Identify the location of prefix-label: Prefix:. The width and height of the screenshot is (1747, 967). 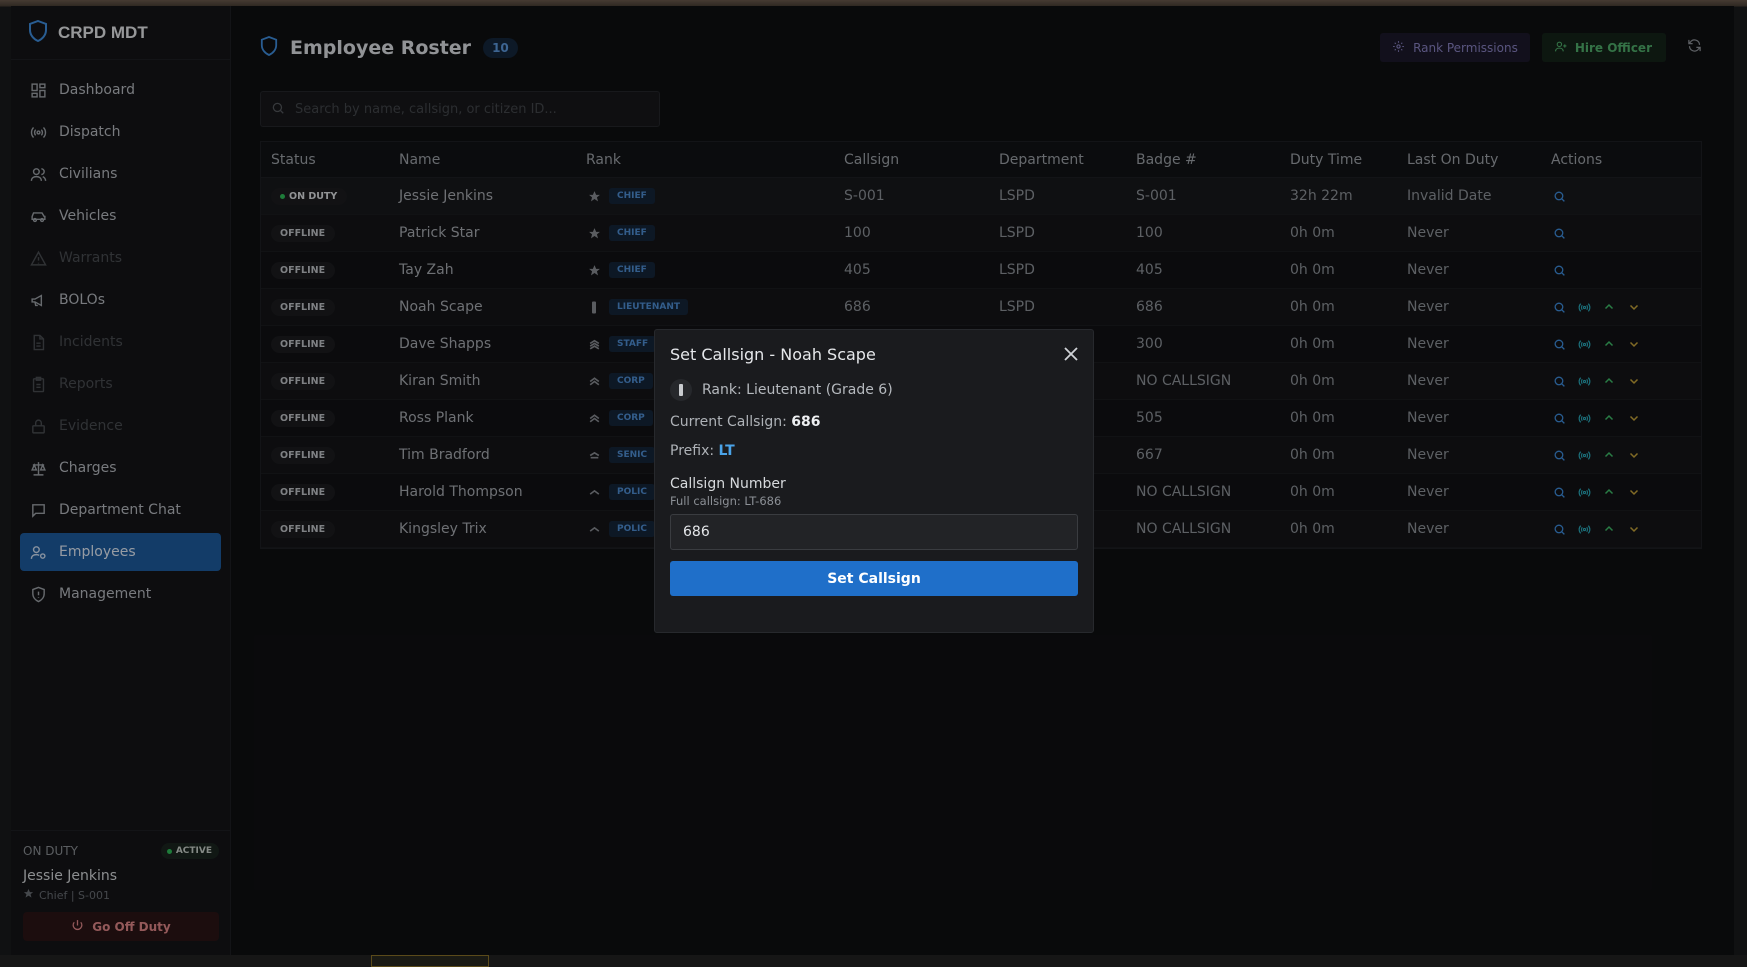
(692, 451).